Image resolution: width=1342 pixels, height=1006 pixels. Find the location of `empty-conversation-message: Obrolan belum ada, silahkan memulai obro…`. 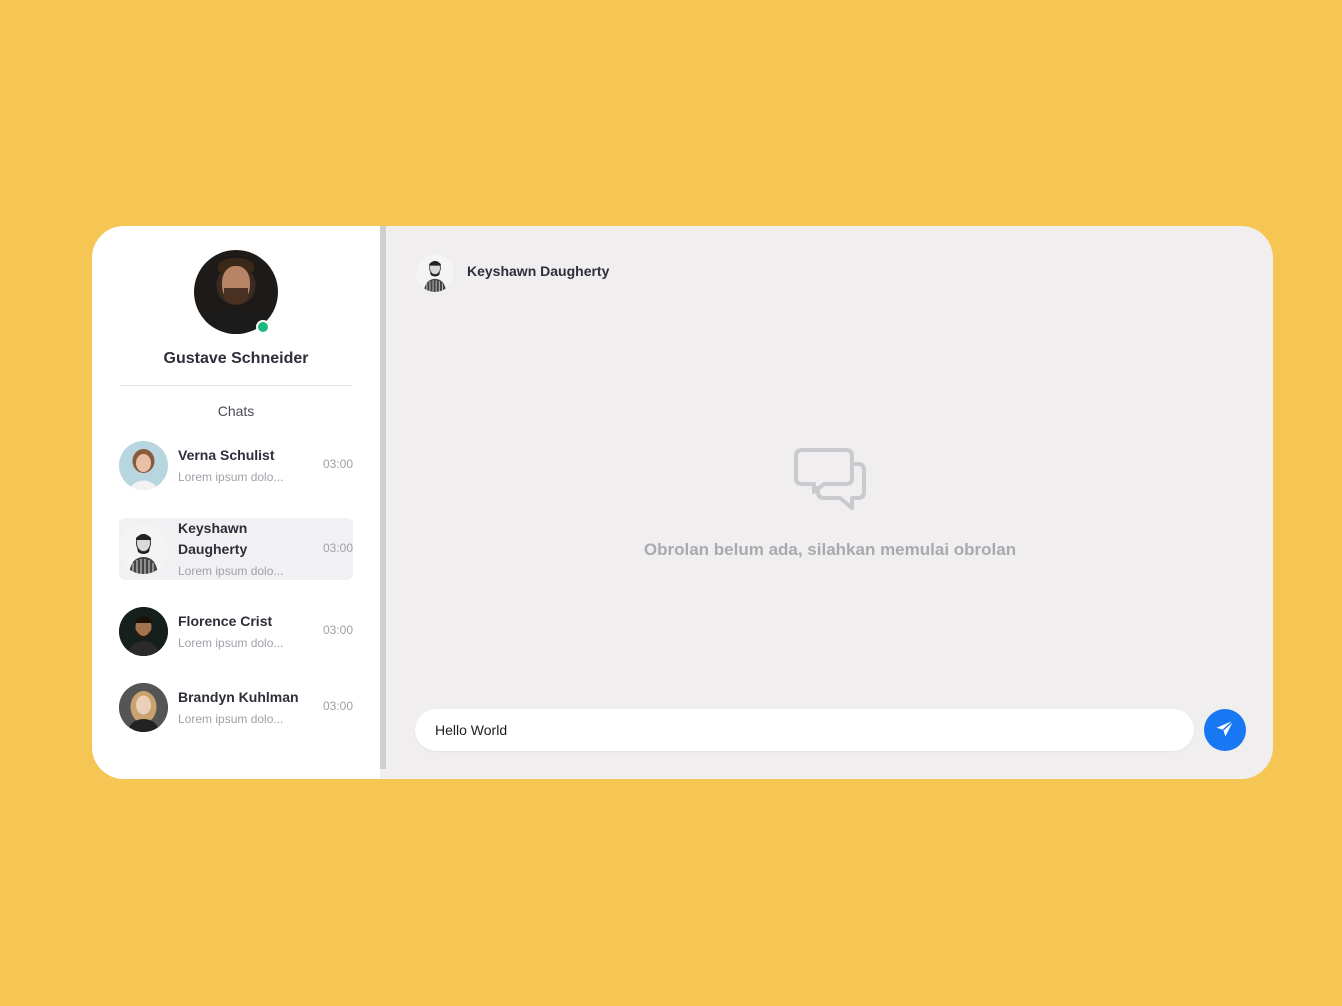

empty-conversation-message: Obrolan belum ada, silahkan memulai obro… is located at coordinates (830, 549).